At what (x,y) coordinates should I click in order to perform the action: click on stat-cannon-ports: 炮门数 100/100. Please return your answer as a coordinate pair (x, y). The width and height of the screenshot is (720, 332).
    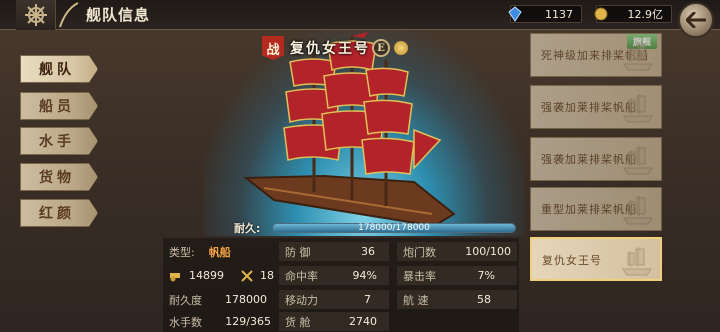
    Looking at the image, I should click on (457, 251).